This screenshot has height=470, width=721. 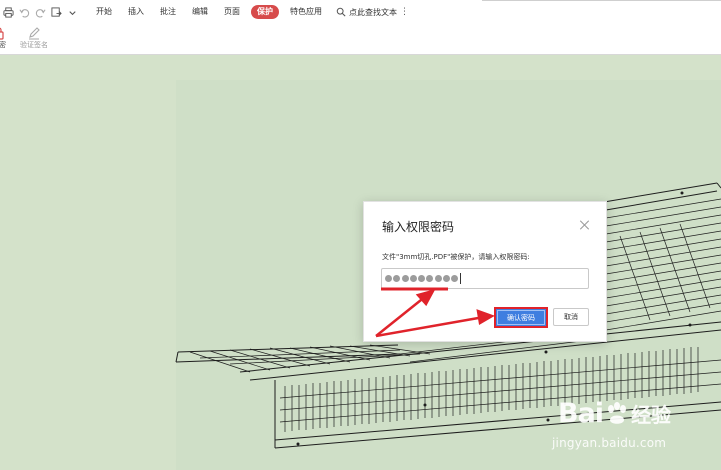 What do you see at coordinates (651, 415) in the screenshot?
I see `watermark-suffix: 经验` at bounding box center [651, 415].